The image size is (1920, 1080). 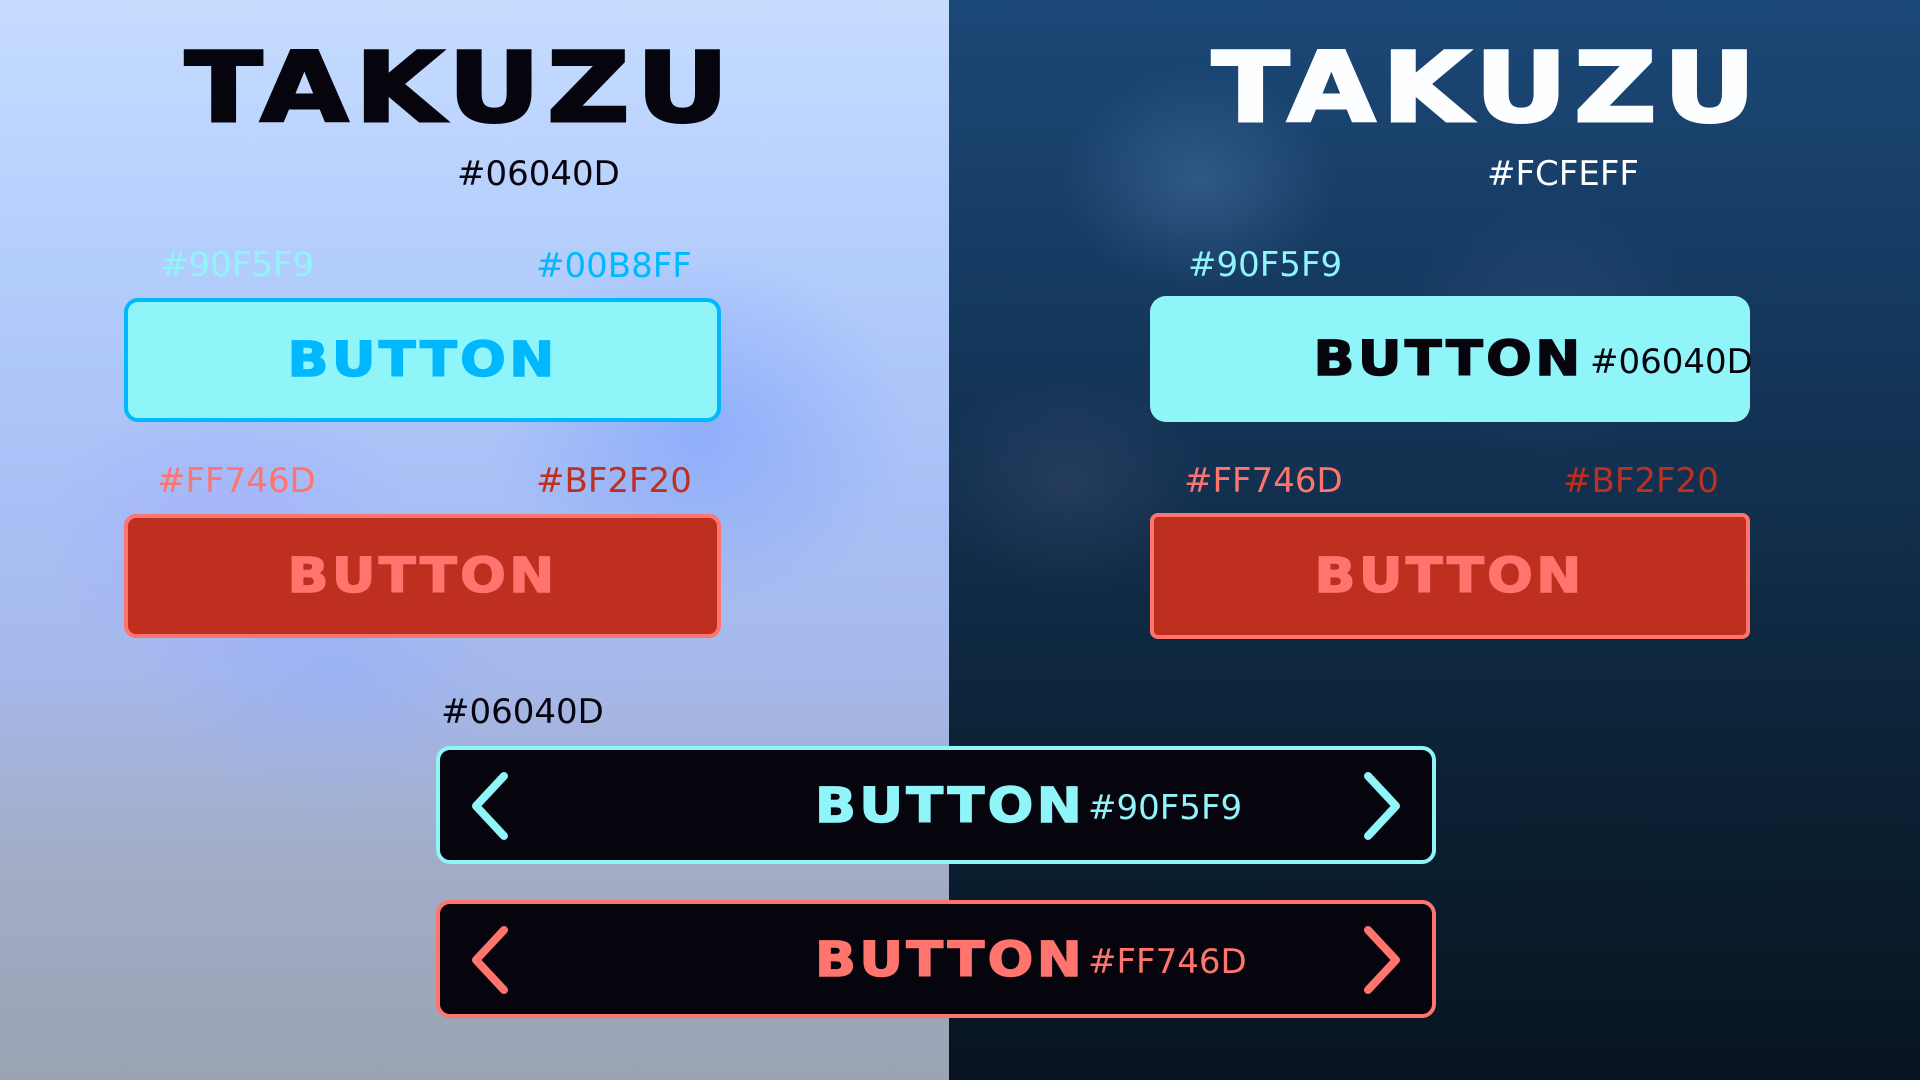 What do you see at coordinates (1167, 962) in the screenshot?
I see `color-label: #FF746D` at bounding box center [1167, 962].